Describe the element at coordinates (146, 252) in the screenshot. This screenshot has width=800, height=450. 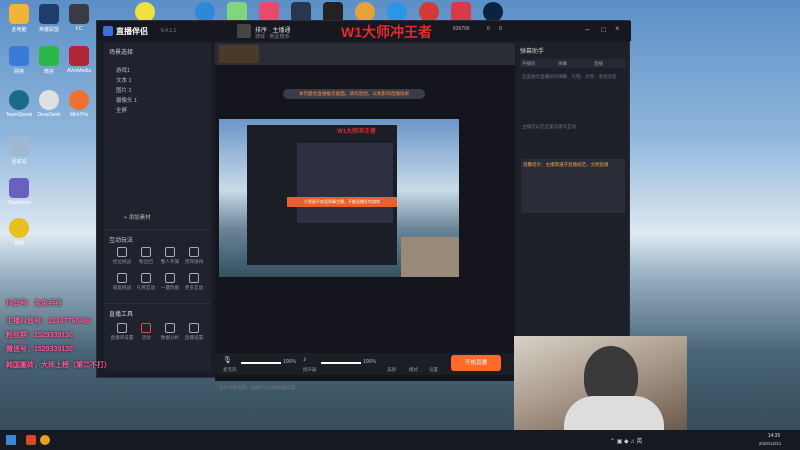
I see `shield-icon` at that location.